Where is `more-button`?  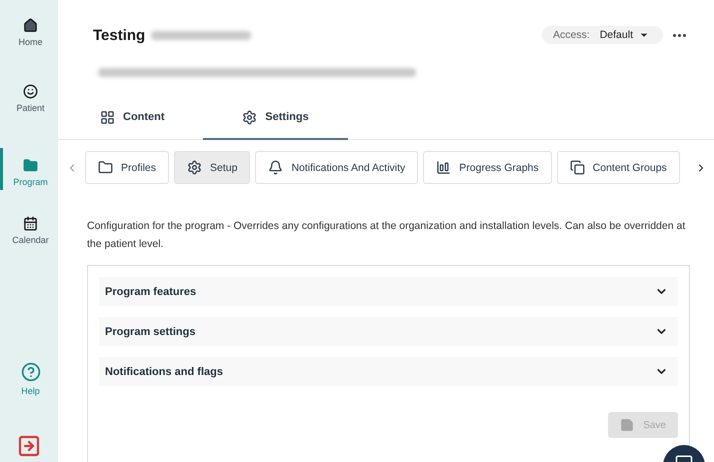
more-button is located at coordinates (679, 35).